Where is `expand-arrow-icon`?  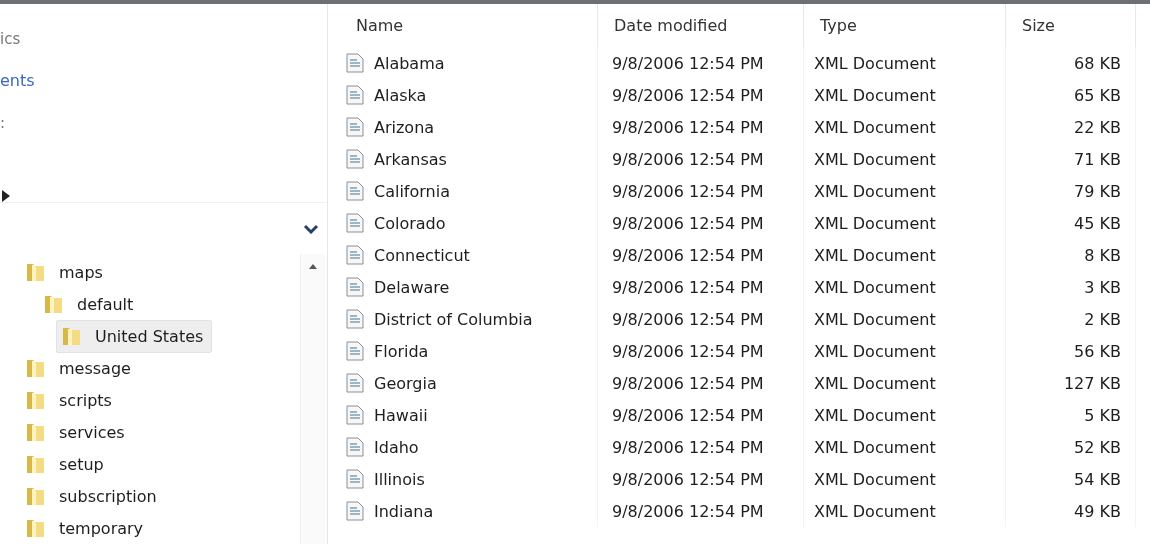 expand-arrow-icon is located at coordinates (6, 196).